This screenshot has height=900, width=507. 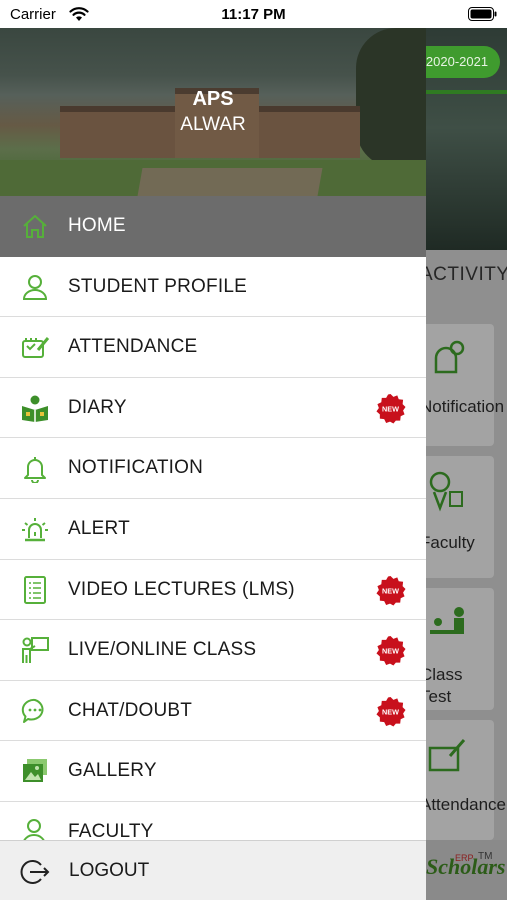 I want to click on school-name: APS, so click(x=213, y=99).